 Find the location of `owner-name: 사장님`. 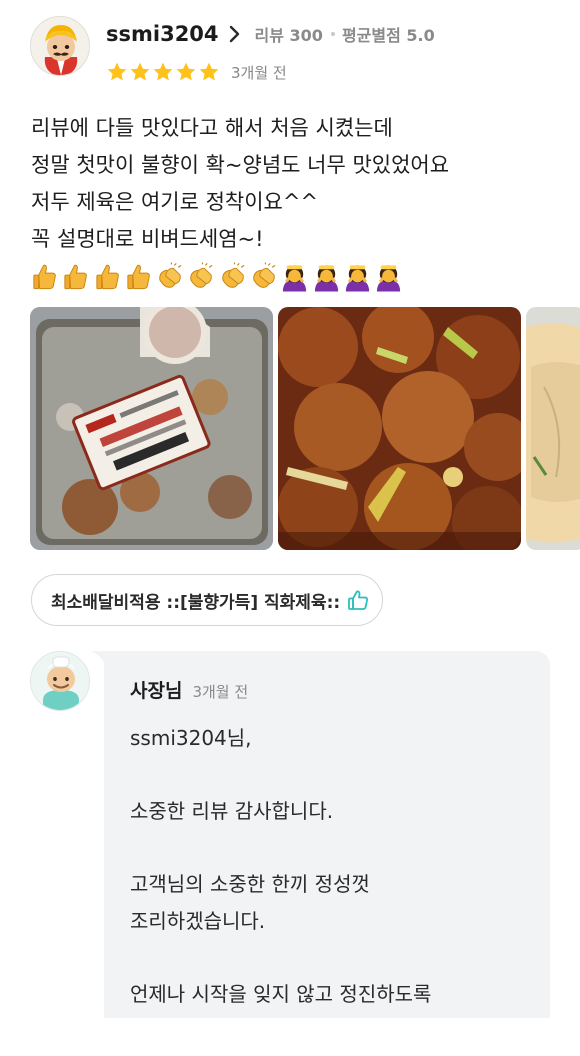

owner-name: 사장님 is located at coordinates (156, 691).